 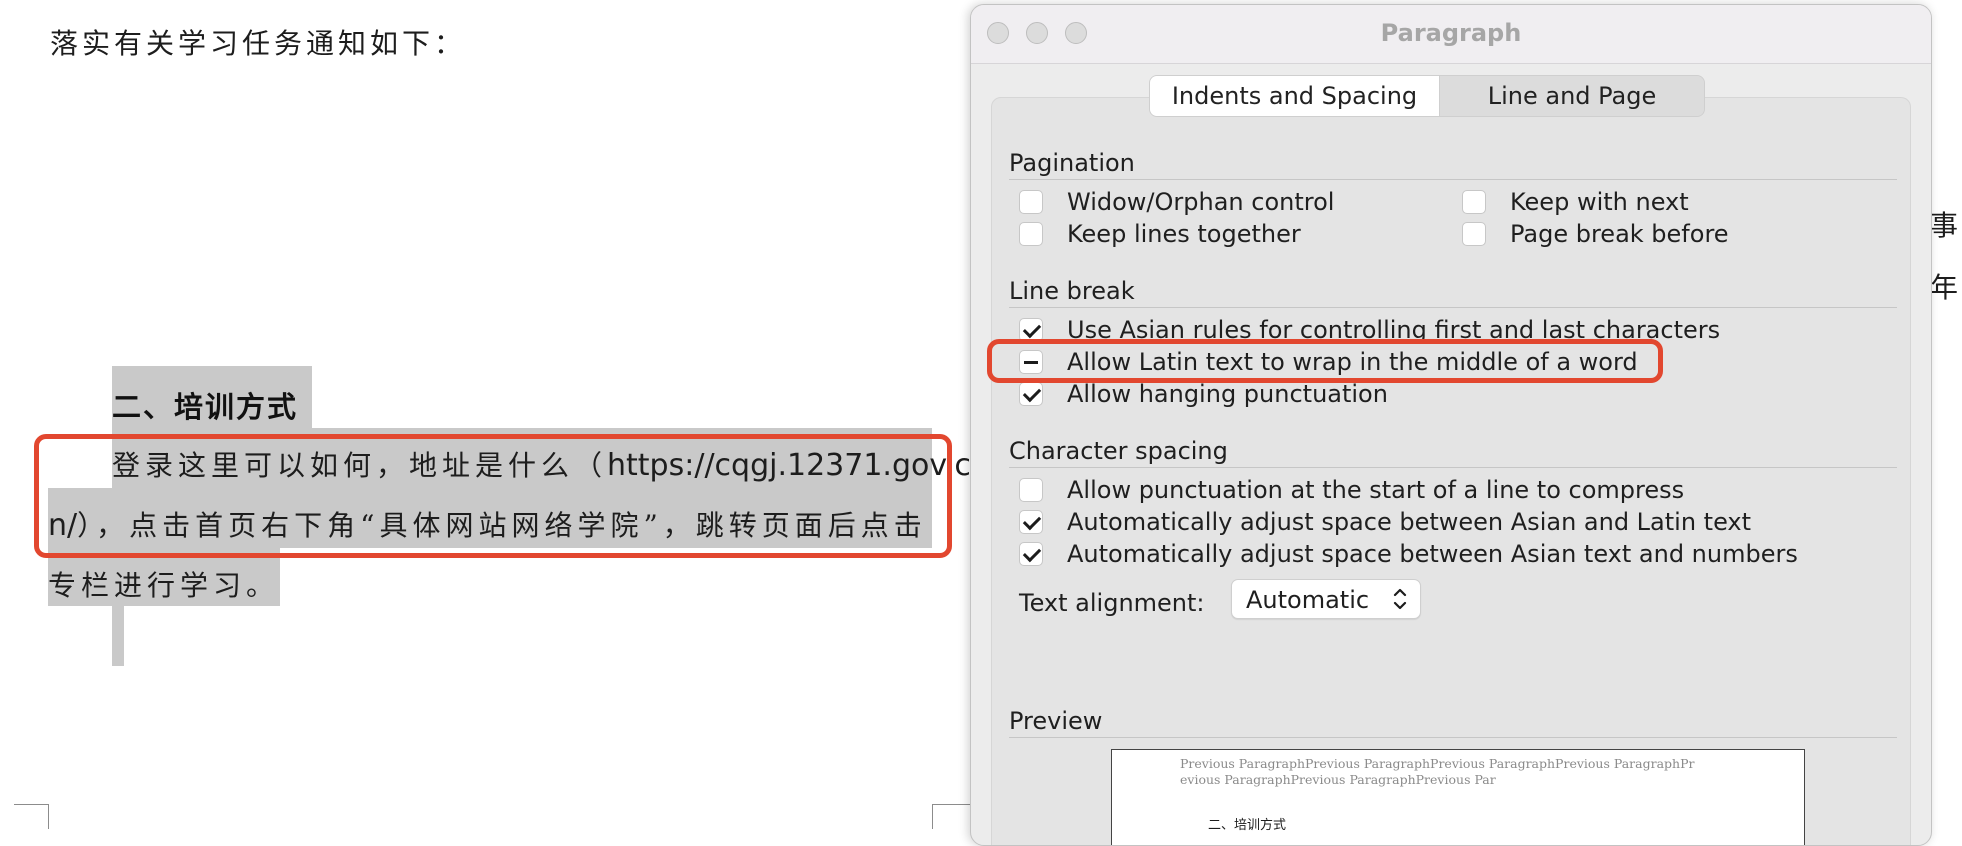 I want to click on dialog-title: Paragraph, so click(x=1451, y=33).